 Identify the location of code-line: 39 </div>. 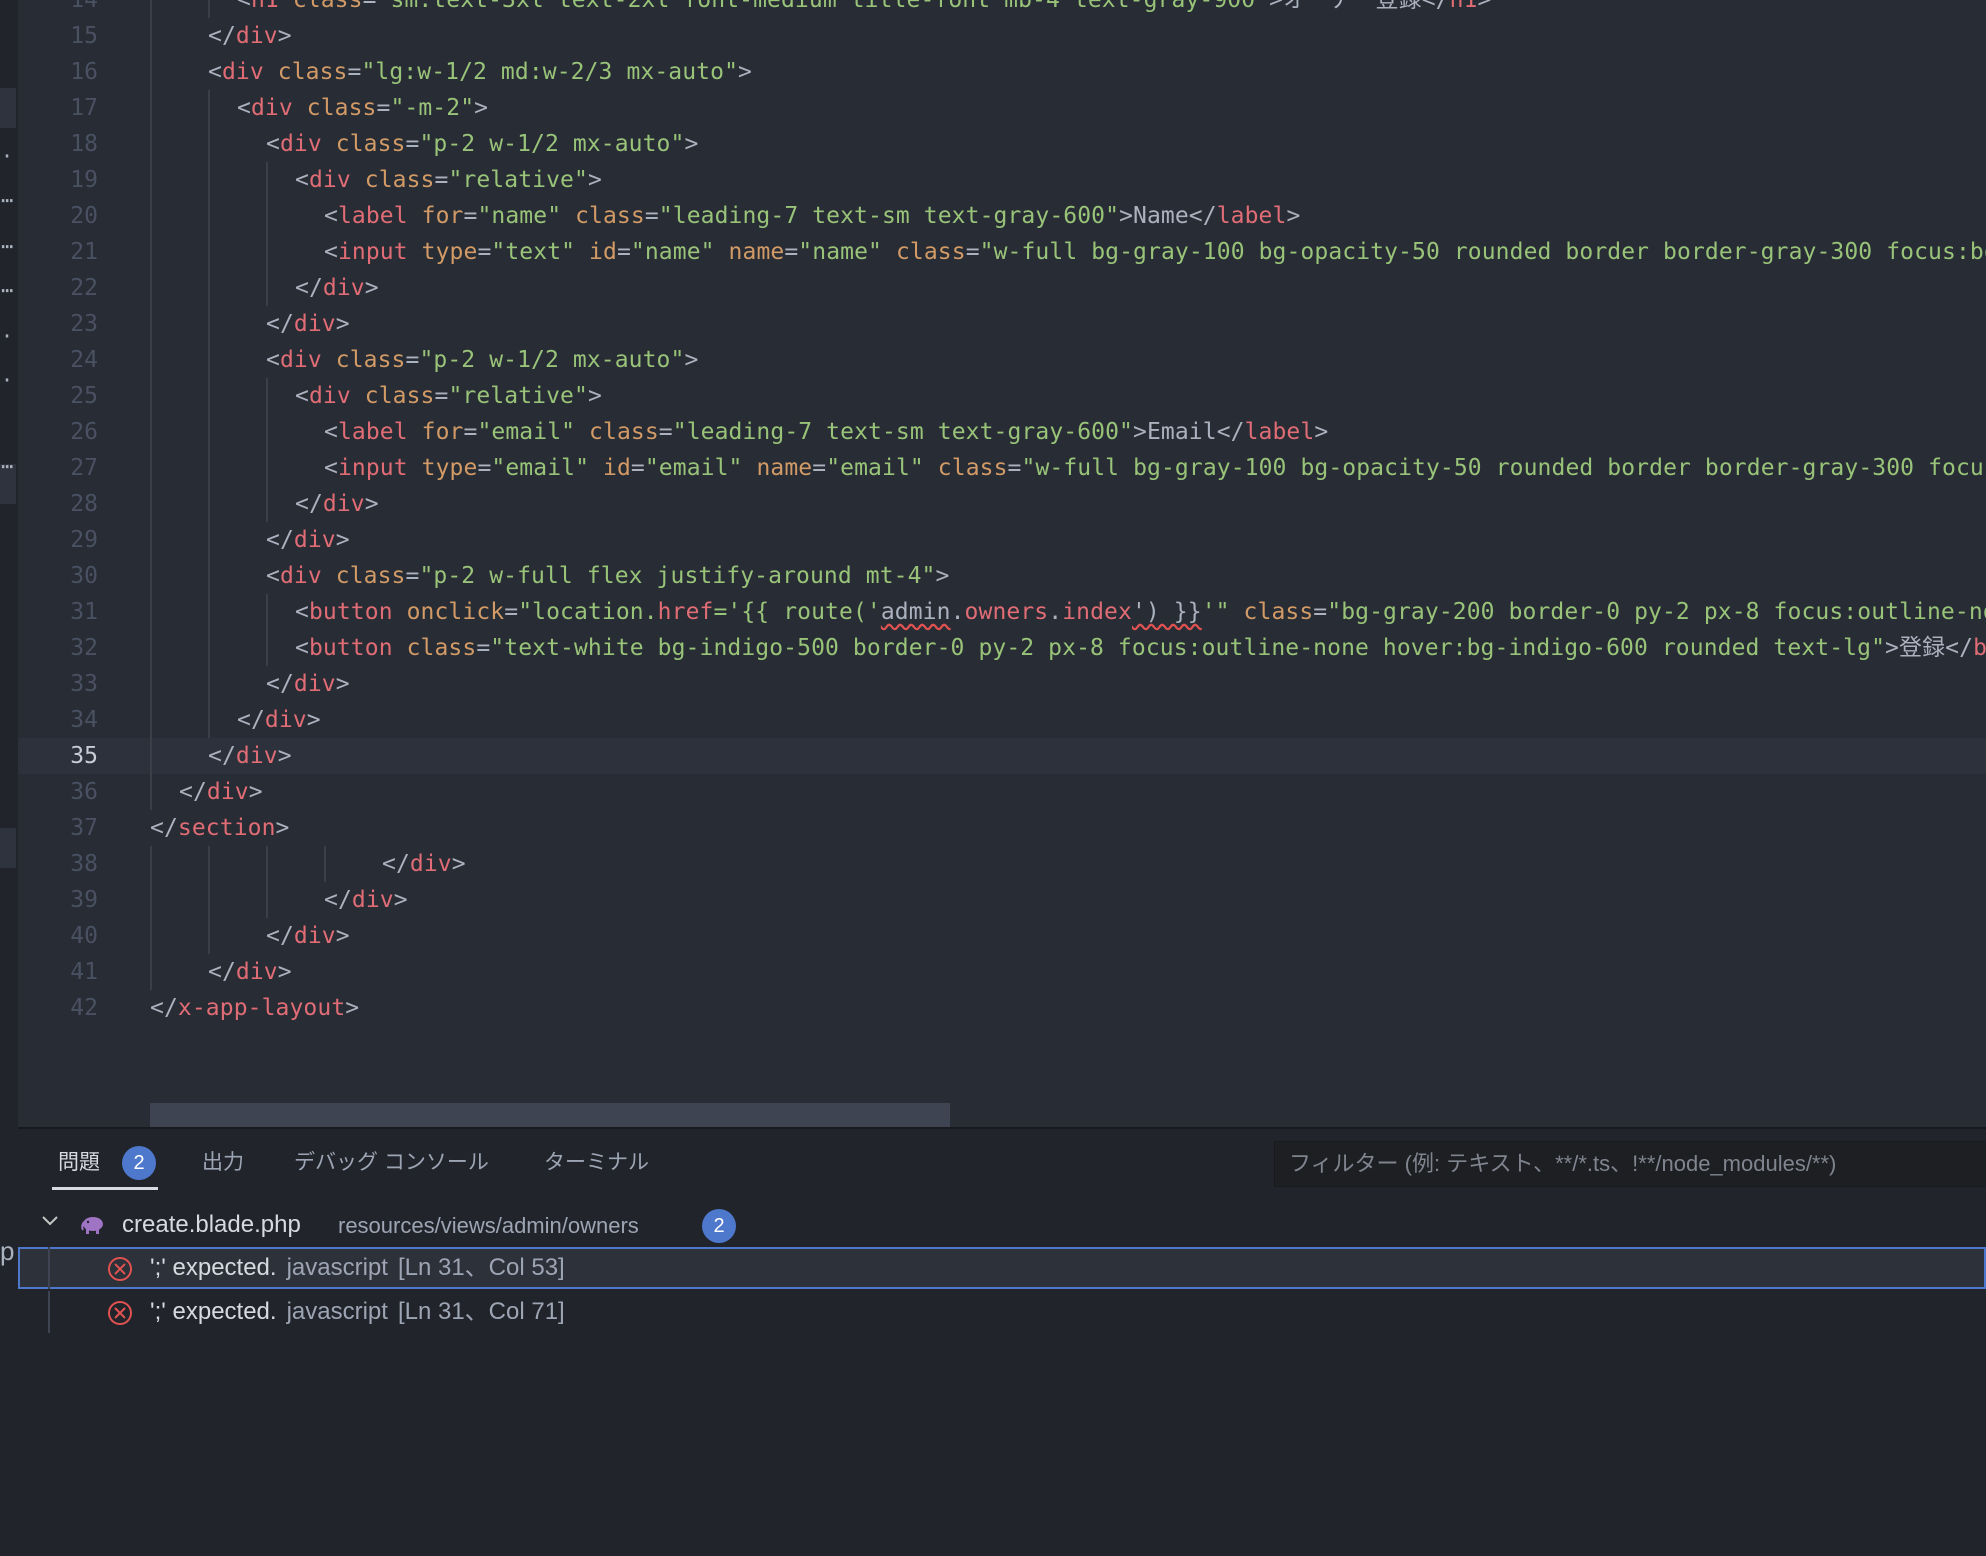
(1002, 900).